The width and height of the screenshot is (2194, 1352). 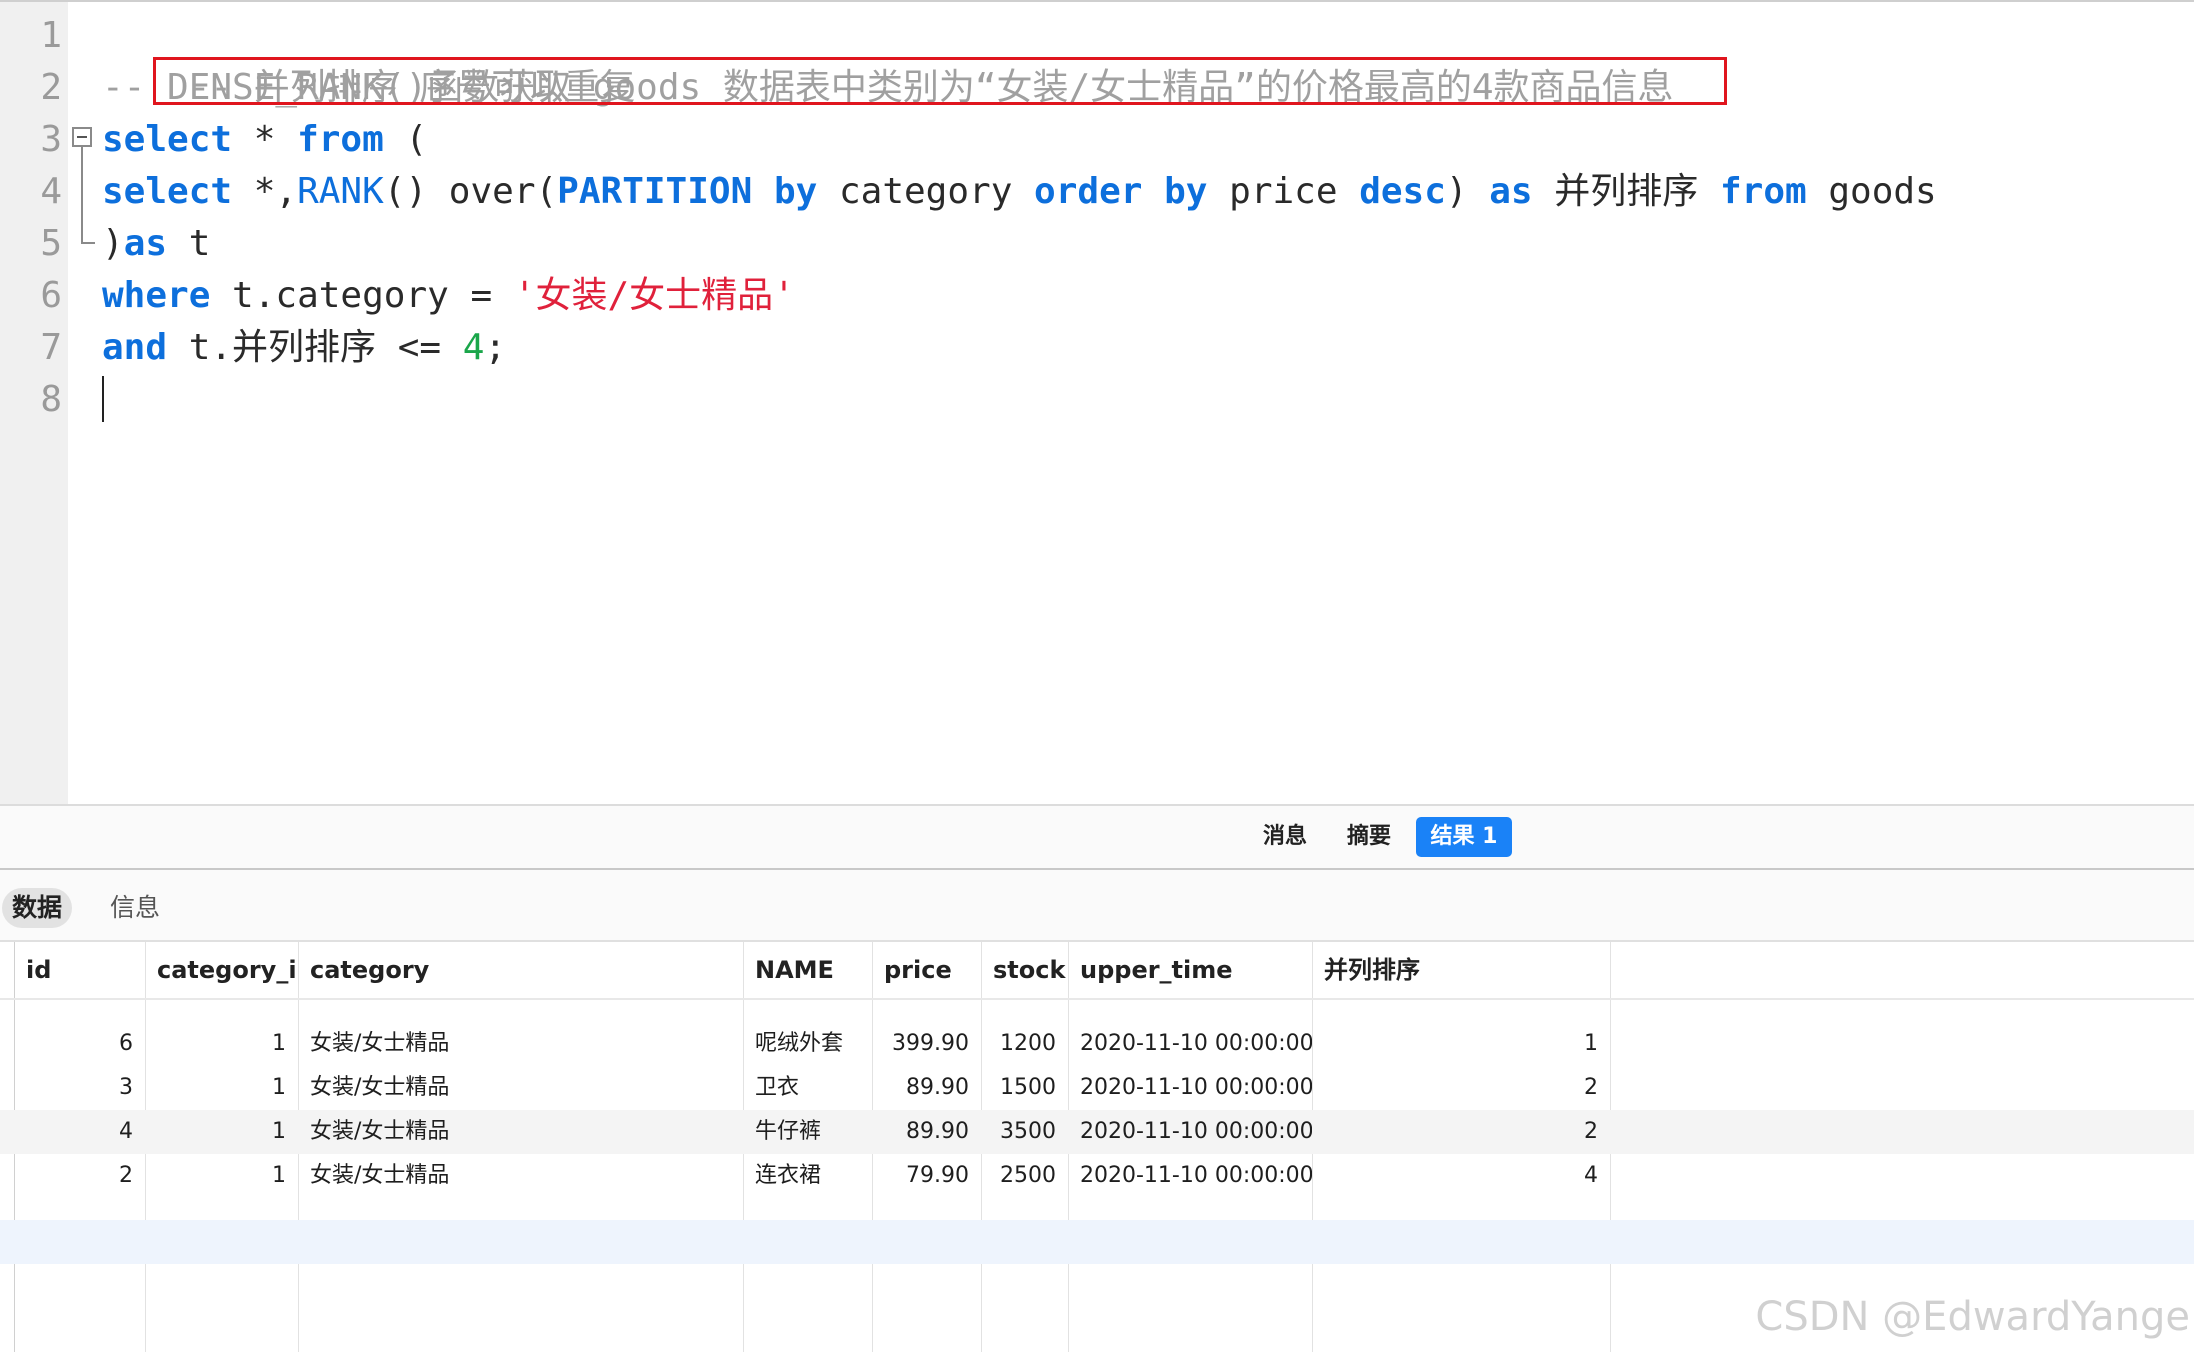 What do you see at coordinates (1097, 1242) in the screenshot?
I see `empty-row` at bounding box center [1097, 1242].